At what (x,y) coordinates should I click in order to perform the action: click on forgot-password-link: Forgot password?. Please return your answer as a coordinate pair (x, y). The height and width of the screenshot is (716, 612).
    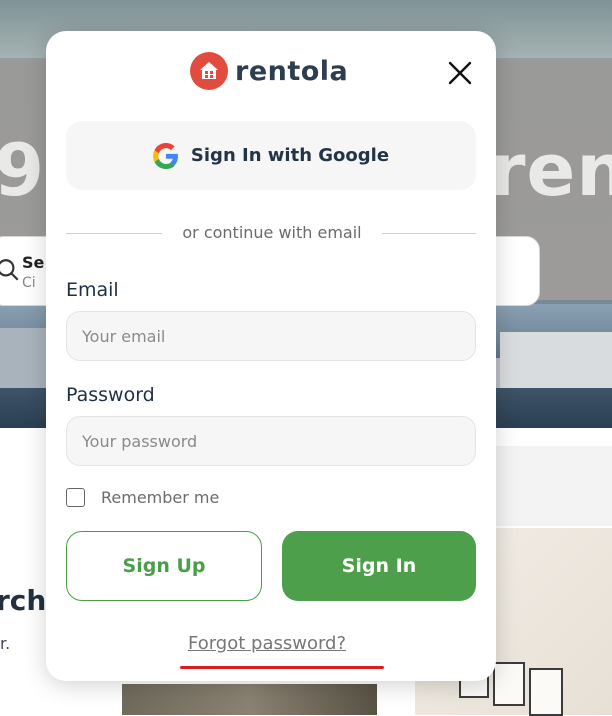
    Looking at the image, I should click on (267, 643).